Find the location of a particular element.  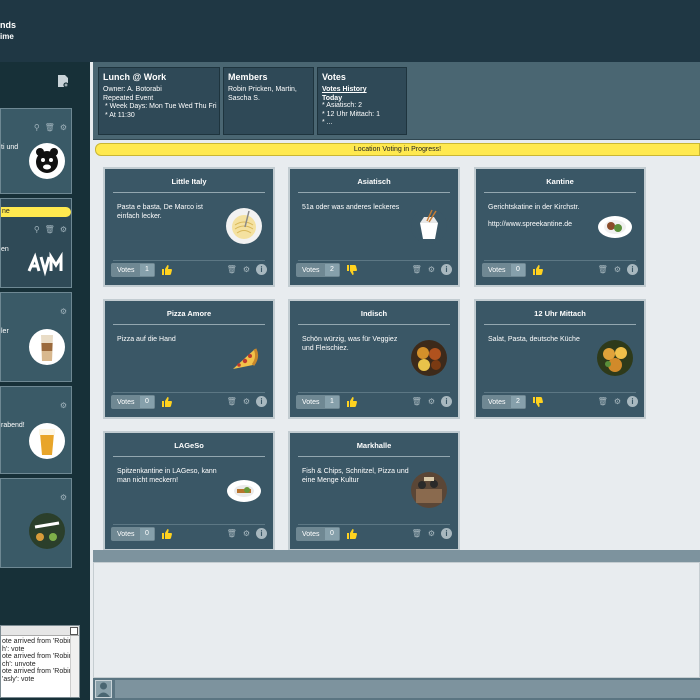

sidebar-event-card: ⚙ ler is located at coordinates (36, 337).